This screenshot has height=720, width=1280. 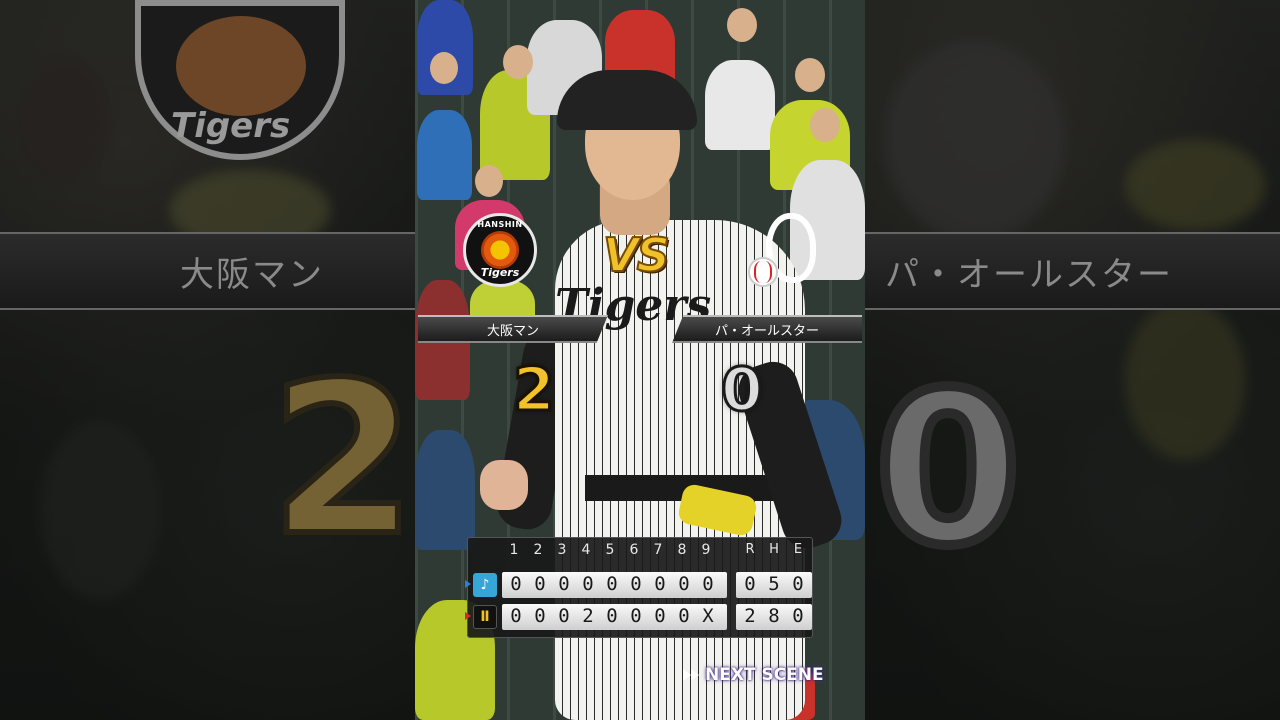 I want to click on home-line-row: Ⅱ 0 0 0 2 0 0 0 0 X 2 8 0, so click(x=638, y=617).